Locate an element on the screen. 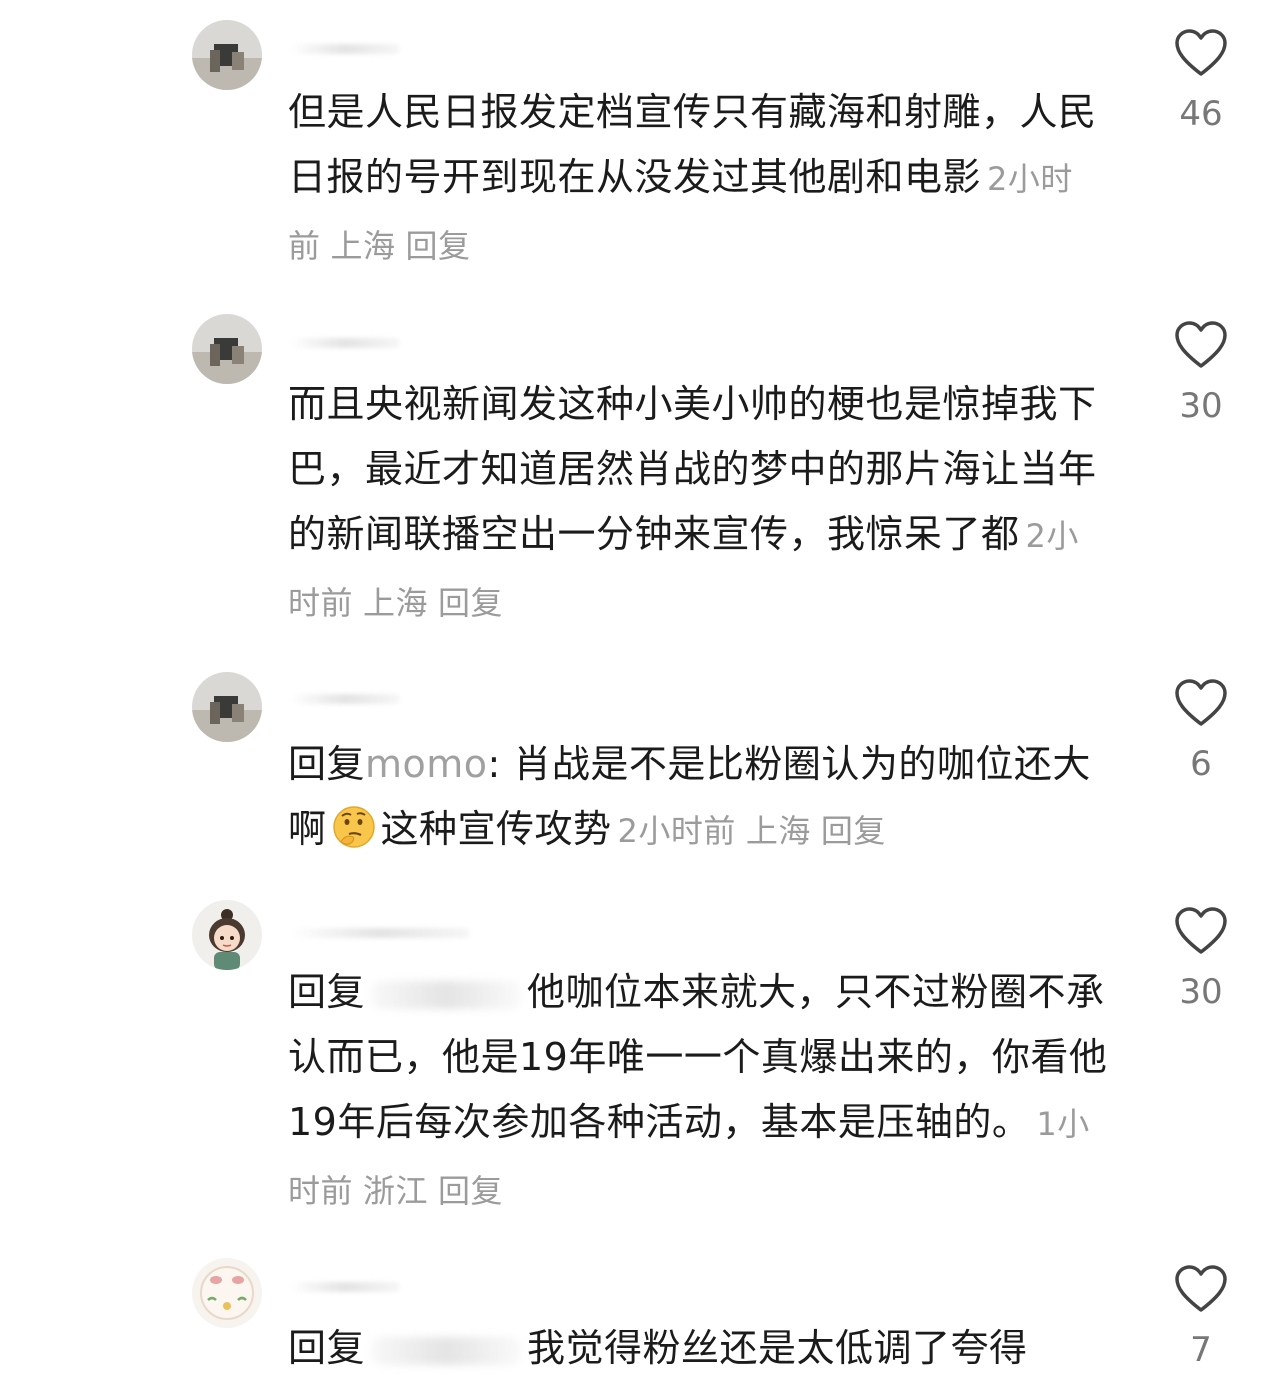 This screenshot has width=1278, height=1381. comment-text: 我觉得粉丝还是太低调了夸得 is located at coordinates (777, 1348).